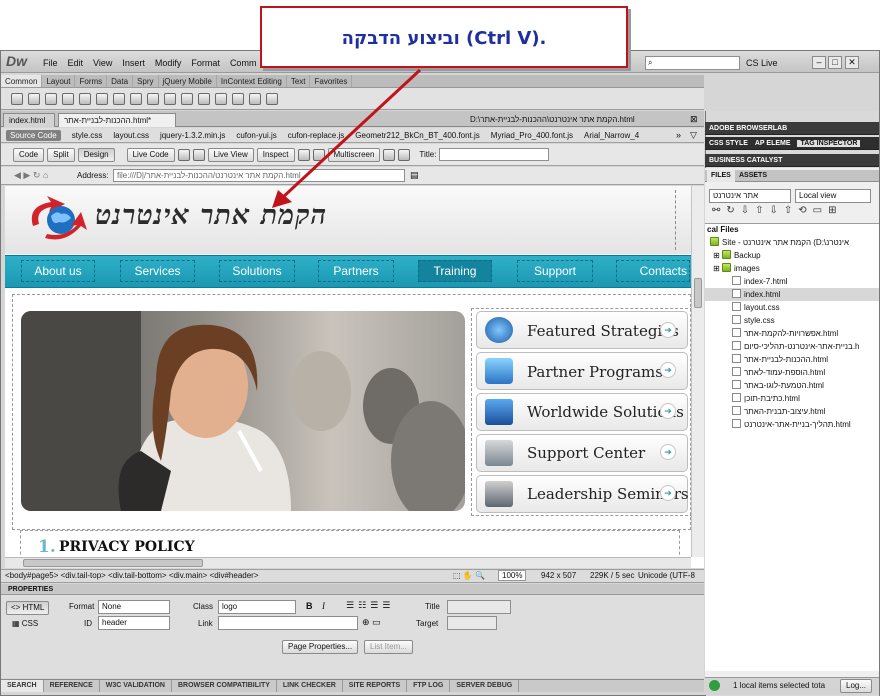 The image size is (880, 696). Describe the element at coordinates (34, 98) in the screenshot. I see `email-link-icon` at that location.